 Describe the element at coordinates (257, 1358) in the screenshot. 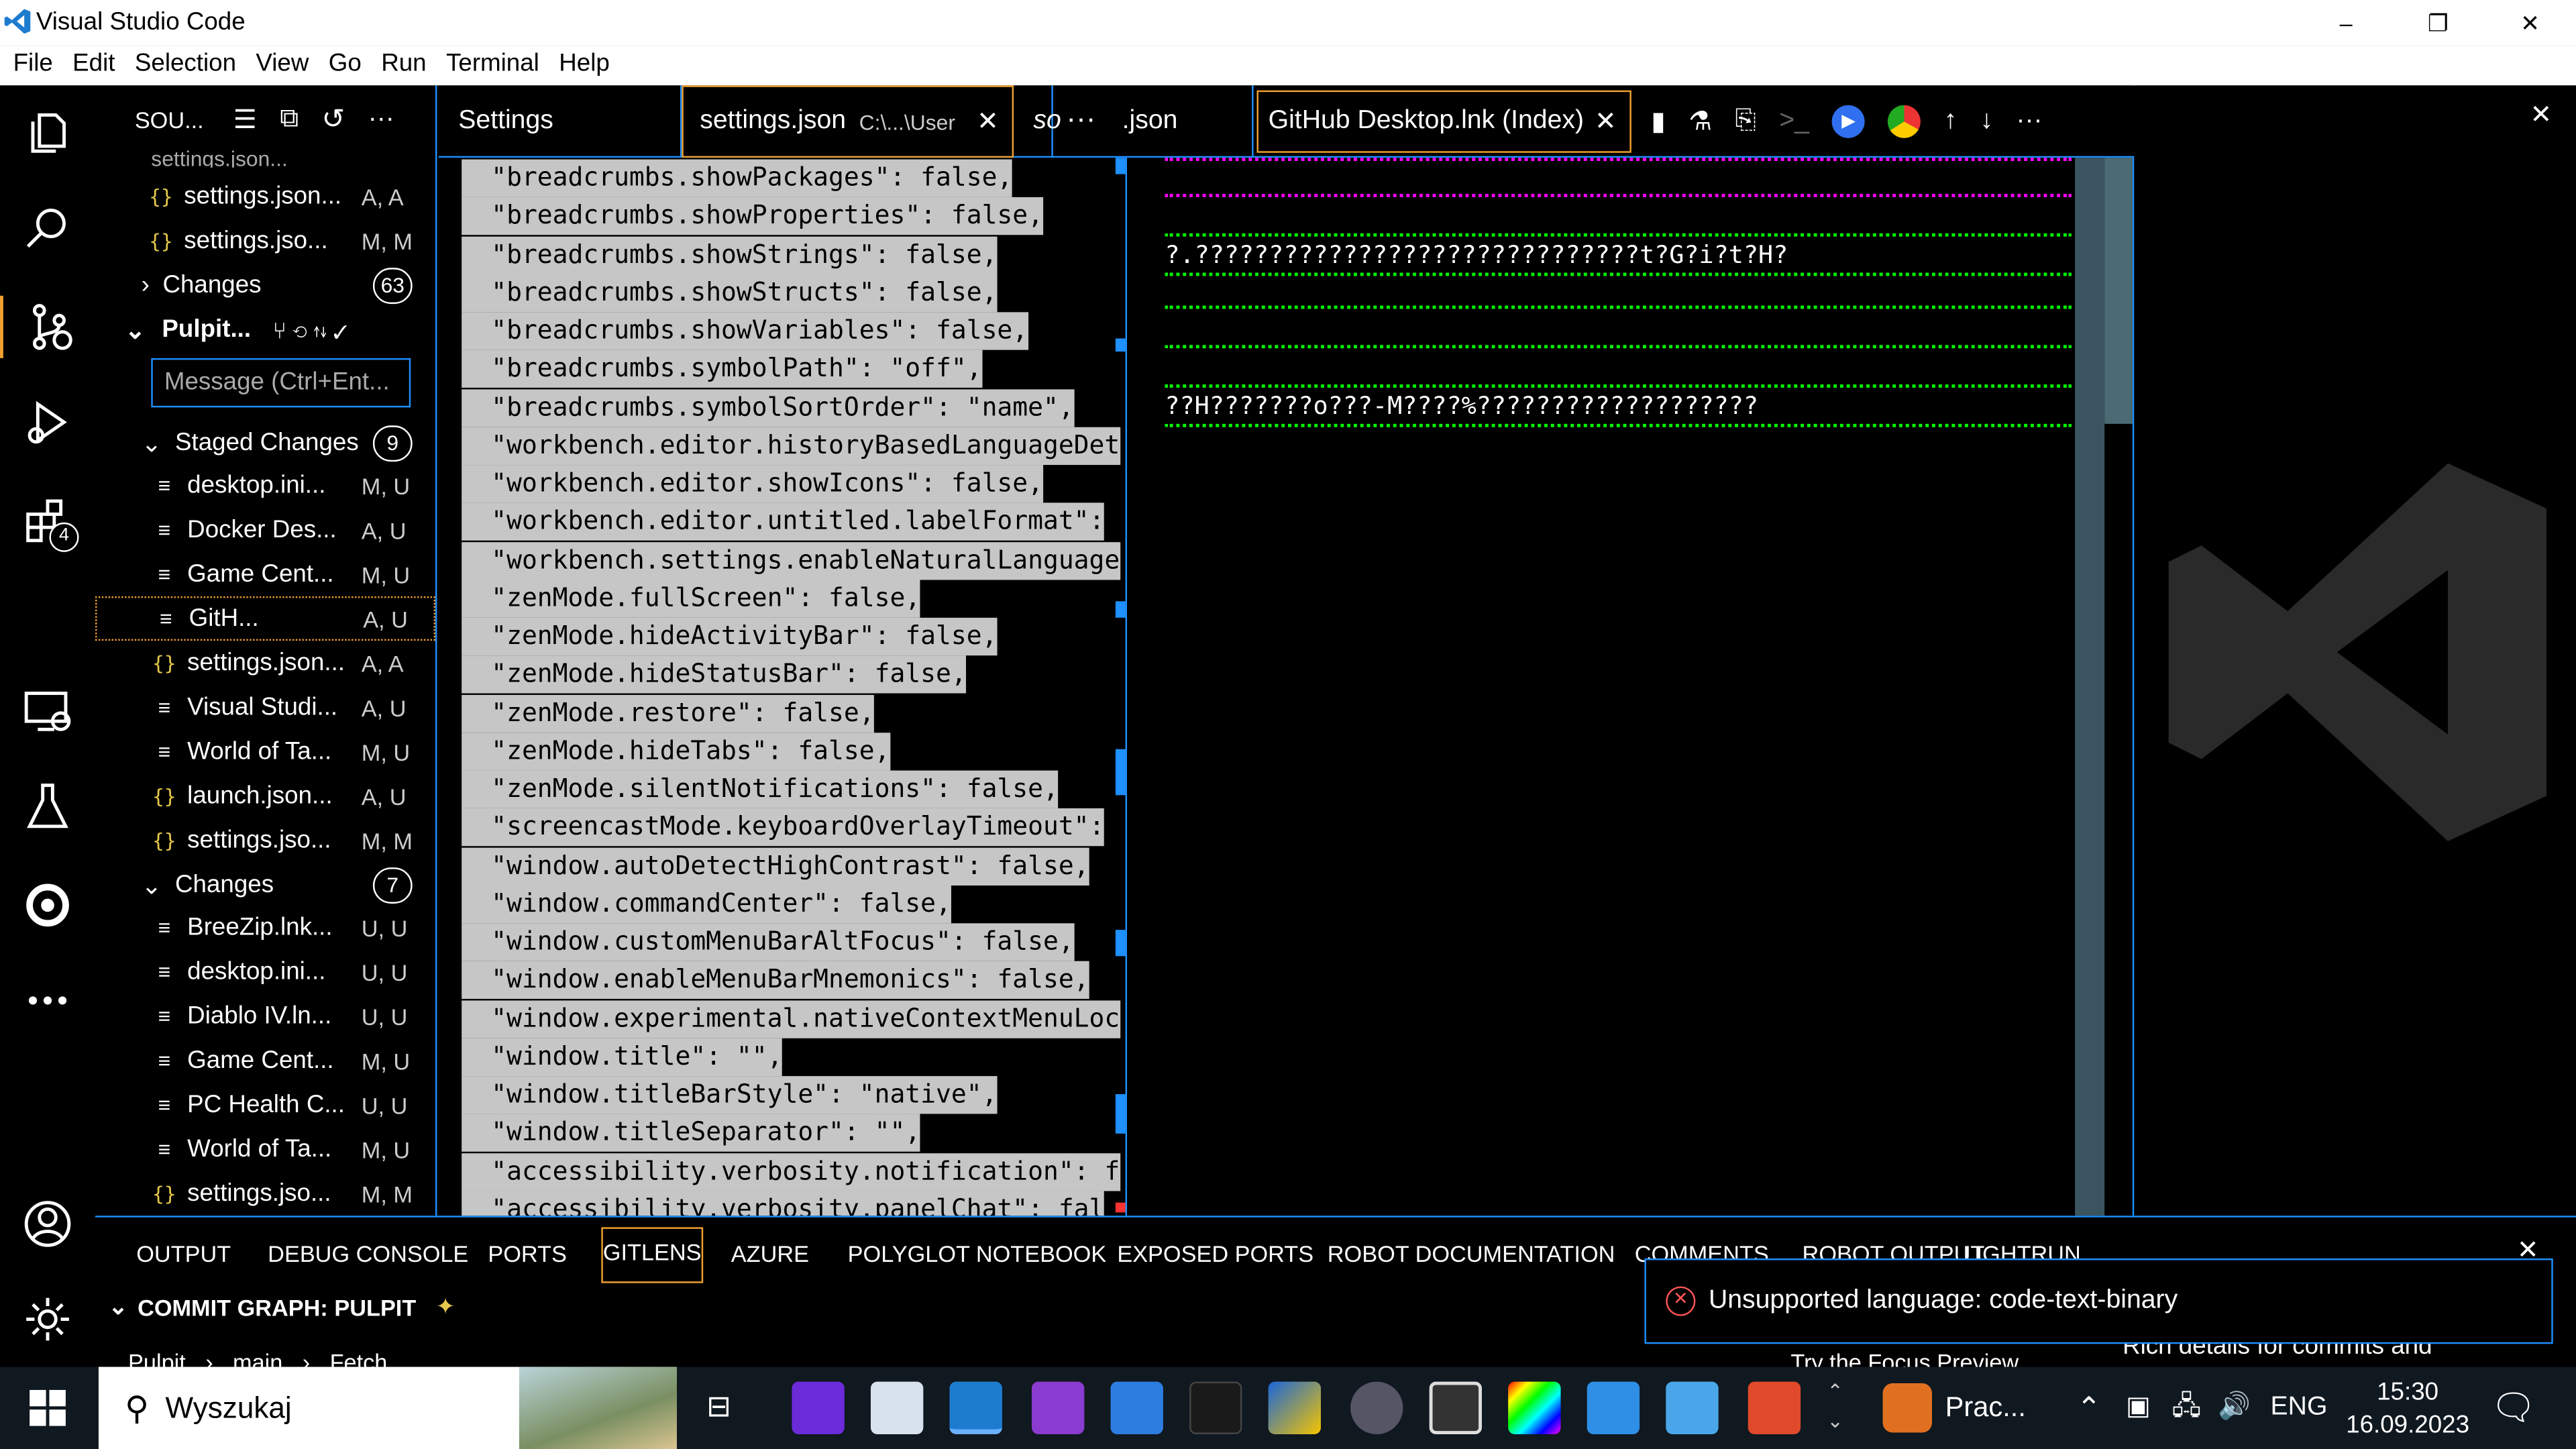

I see `main-branch-selector: main` at that location.